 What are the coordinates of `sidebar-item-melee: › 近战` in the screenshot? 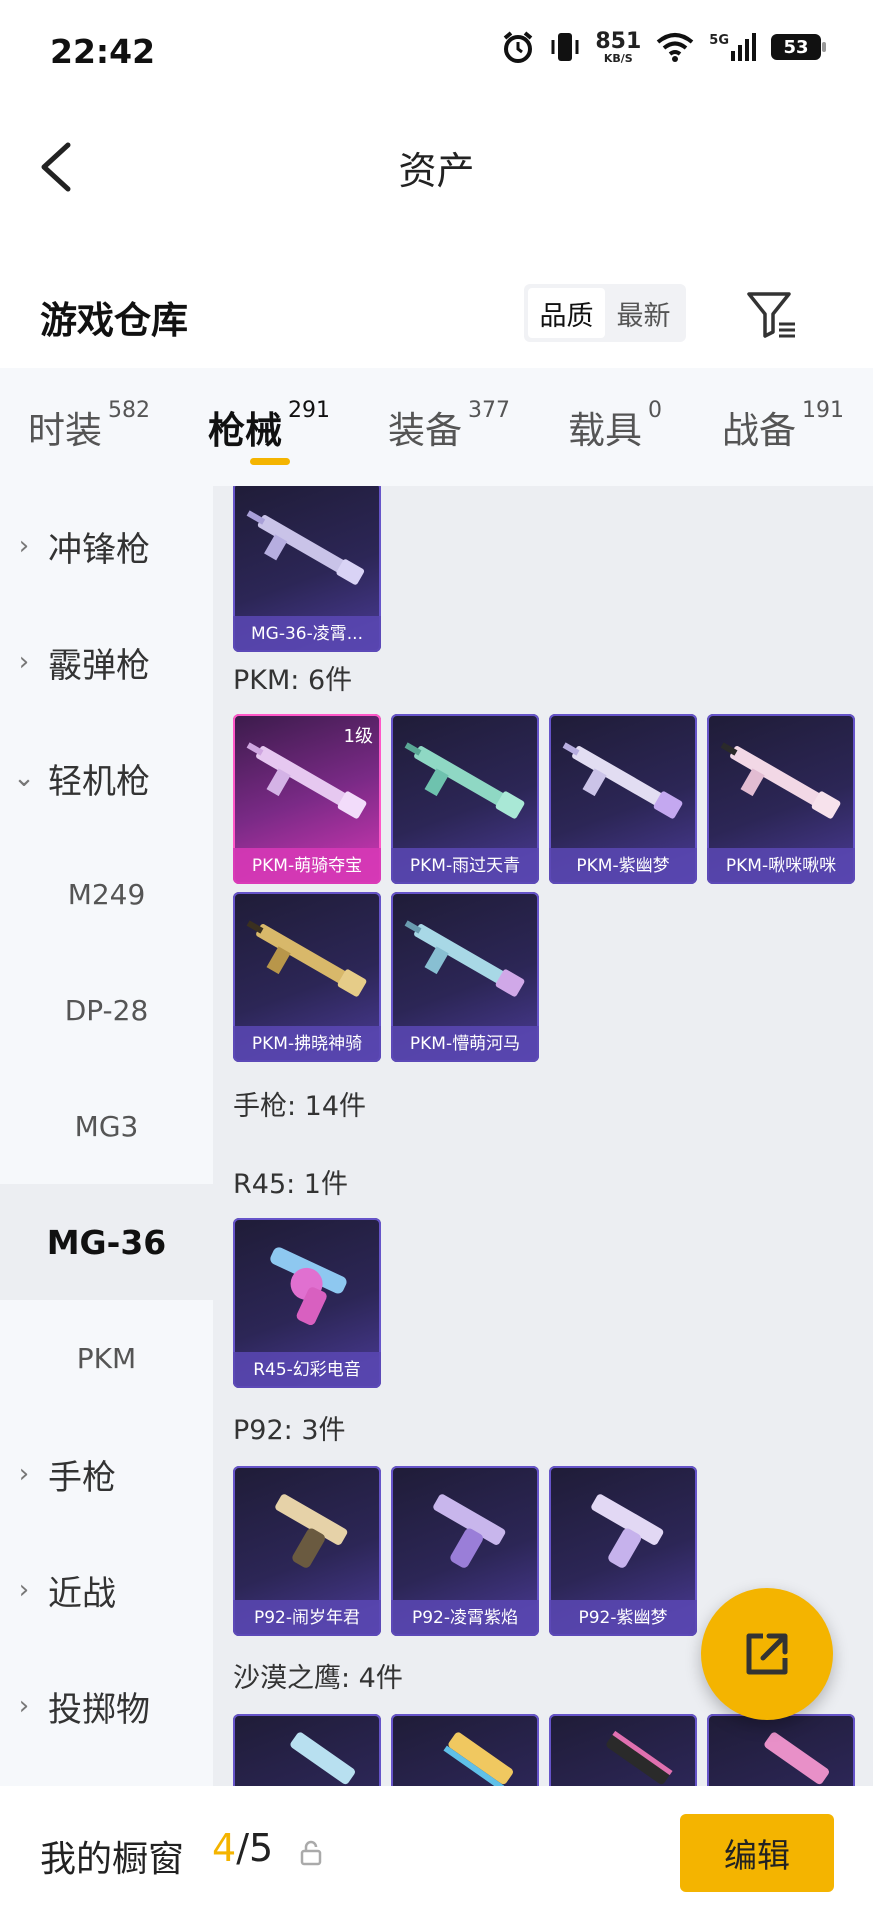 It's located at (106, 1590).